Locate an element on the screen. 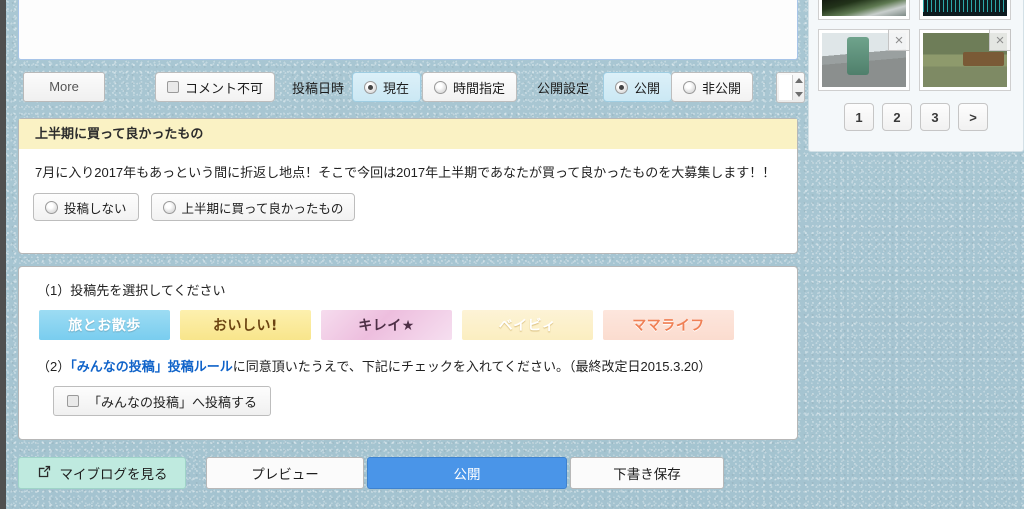 The image size is (1024, 509). publish-private-label: 非公開 is located at coordinates (722, 88).